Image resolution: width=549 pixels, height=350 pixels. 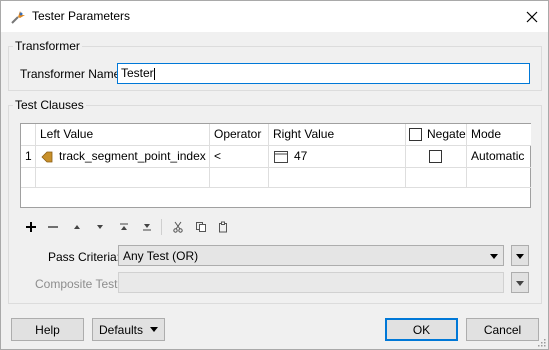 What do you see at coordinates (161, 227) in the screenshot?
I see `toolbar-separator` at bounding box center [161, 227].